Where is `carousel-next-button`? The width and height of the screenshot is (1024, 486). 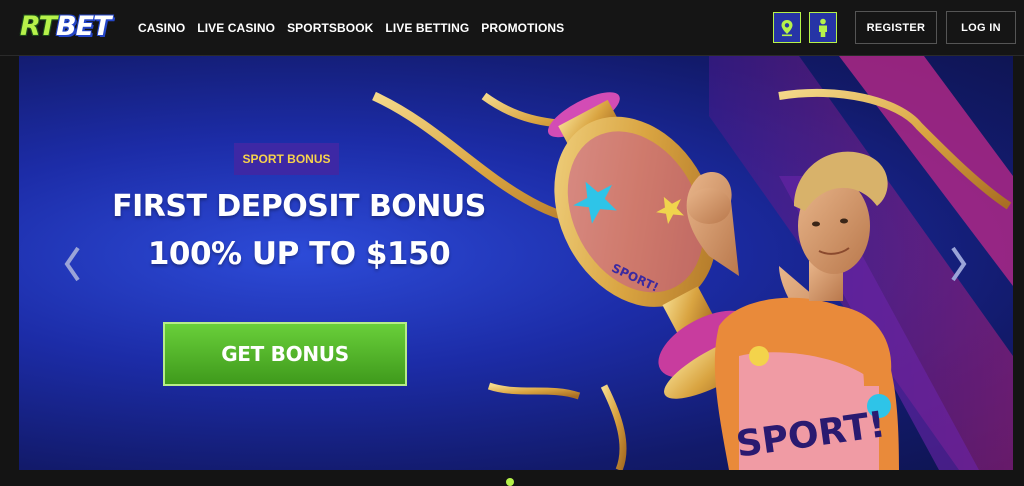
carousel-next-button is located at coordinates (959, 264).